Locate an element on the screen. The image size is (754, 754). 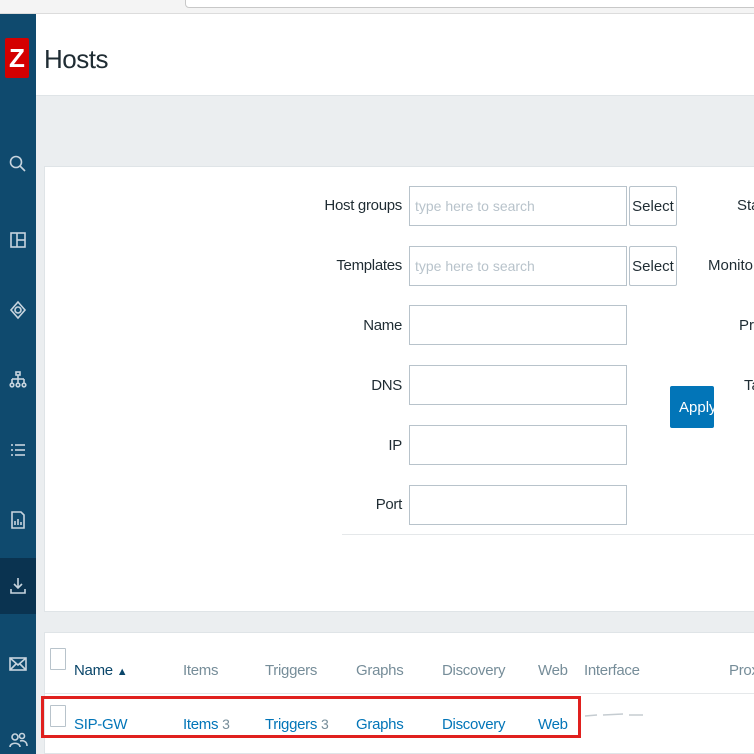
column-header-discovery: Discovery is located at coordinates (474, 670).